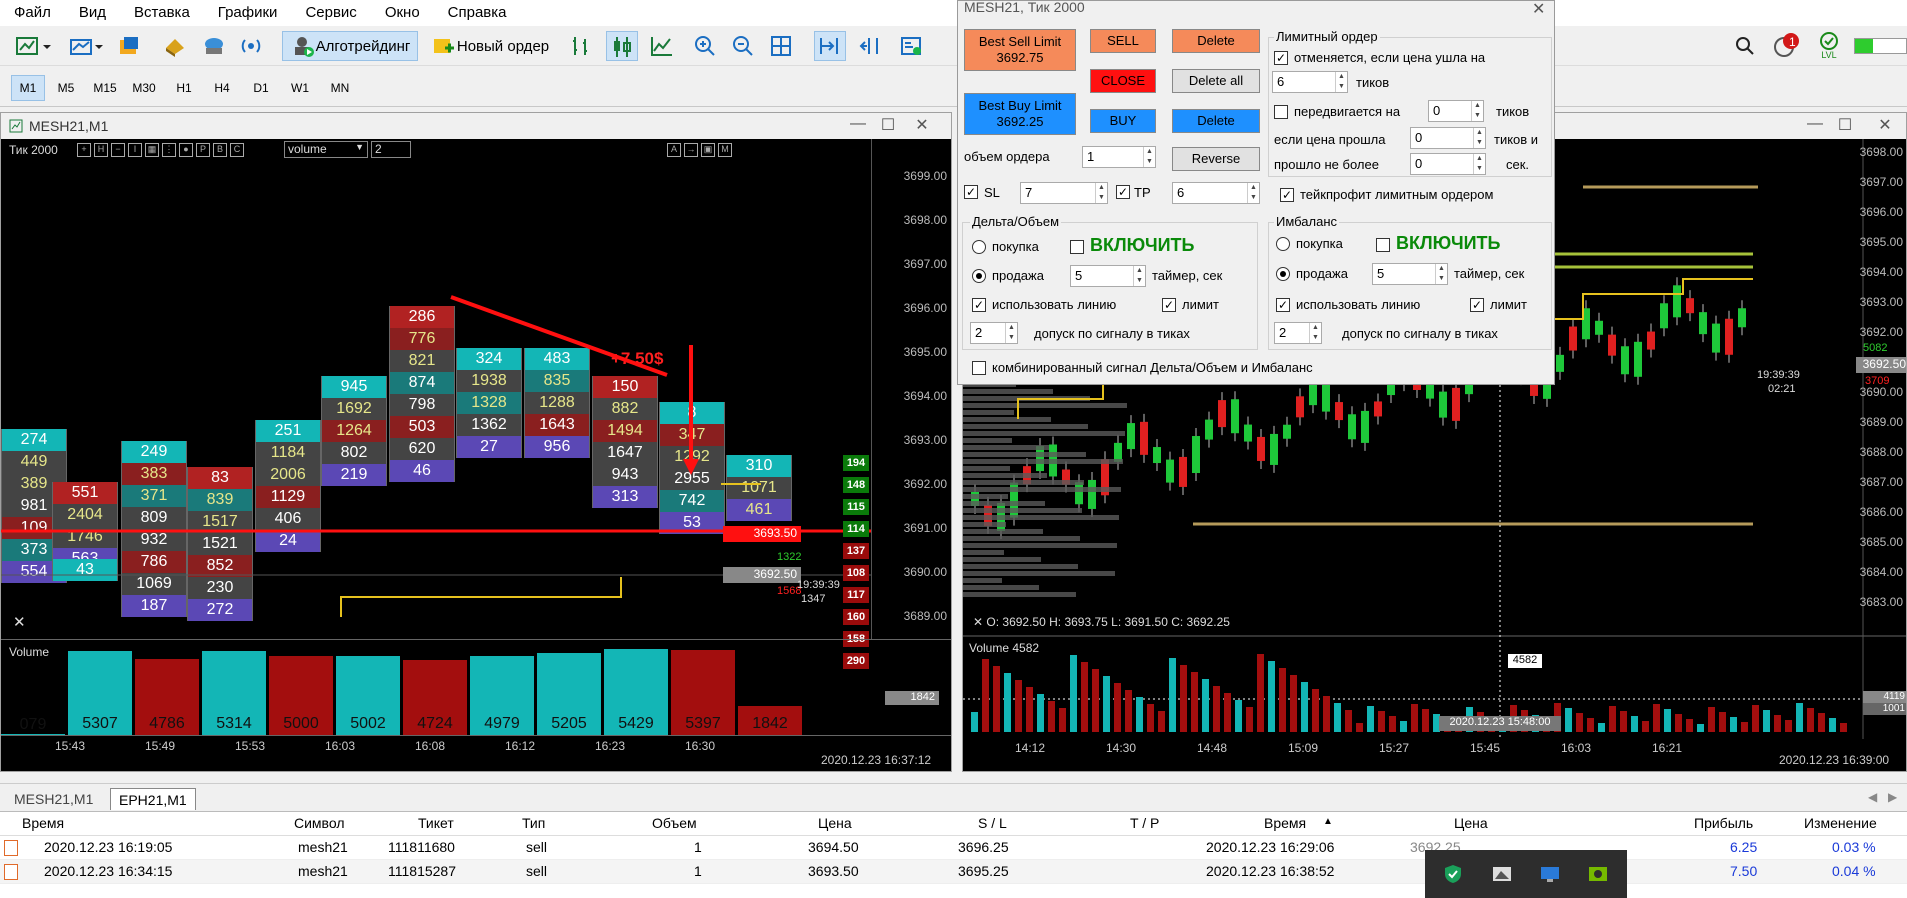 The height and width of the screenshot is (898, 1907). I want to click on zoom-out-button, so click(743, 46).